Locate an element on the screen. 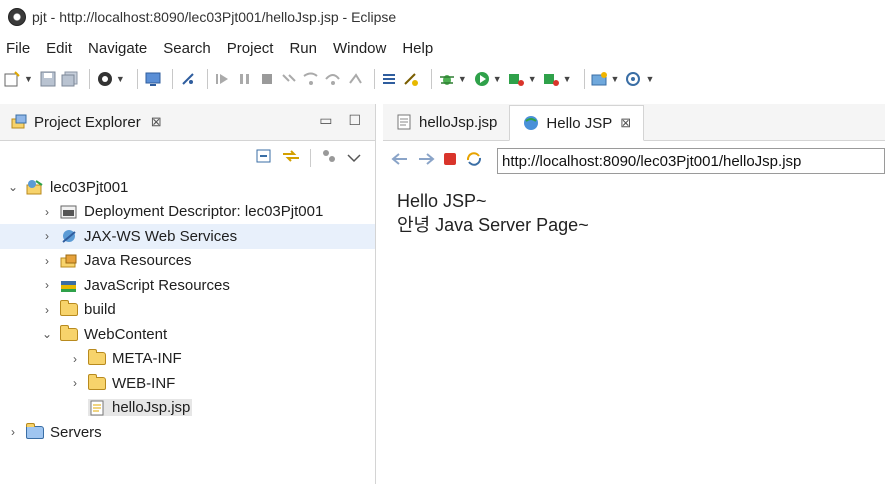 The height and width of the screenshot is (484, 885). tab-hello-jsp-browser: Hello JSP ⊠ is located at coordinates (577, 123).